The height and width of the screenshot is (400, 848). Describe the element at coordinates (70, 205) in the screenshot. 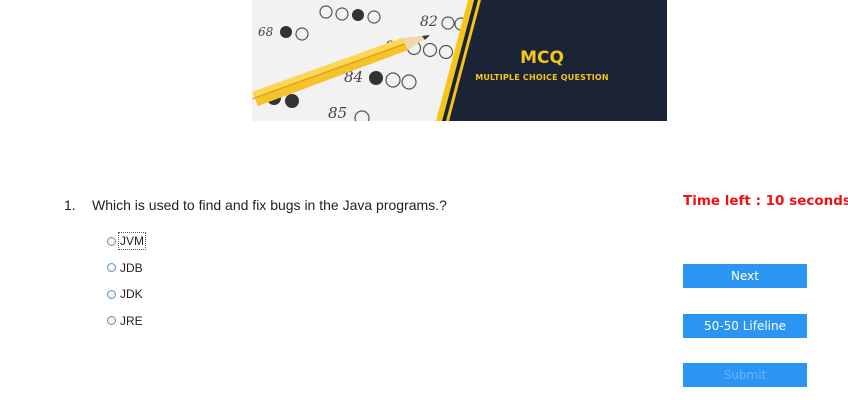

I see `question-number: 1.` at that location.